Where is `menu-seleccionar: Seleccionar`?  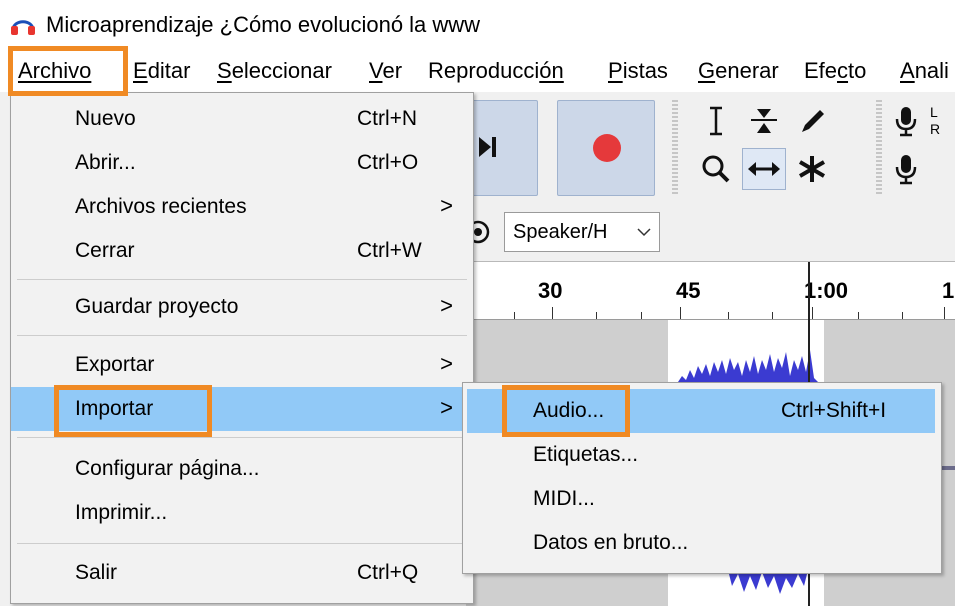
menu-seleccionar: Seleccionar is located at coordinates (274, 71).